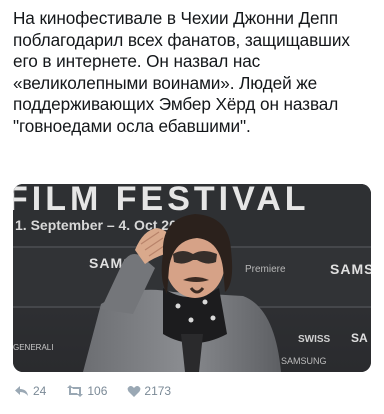  I want to click on reply-icon, so click(21, 391).